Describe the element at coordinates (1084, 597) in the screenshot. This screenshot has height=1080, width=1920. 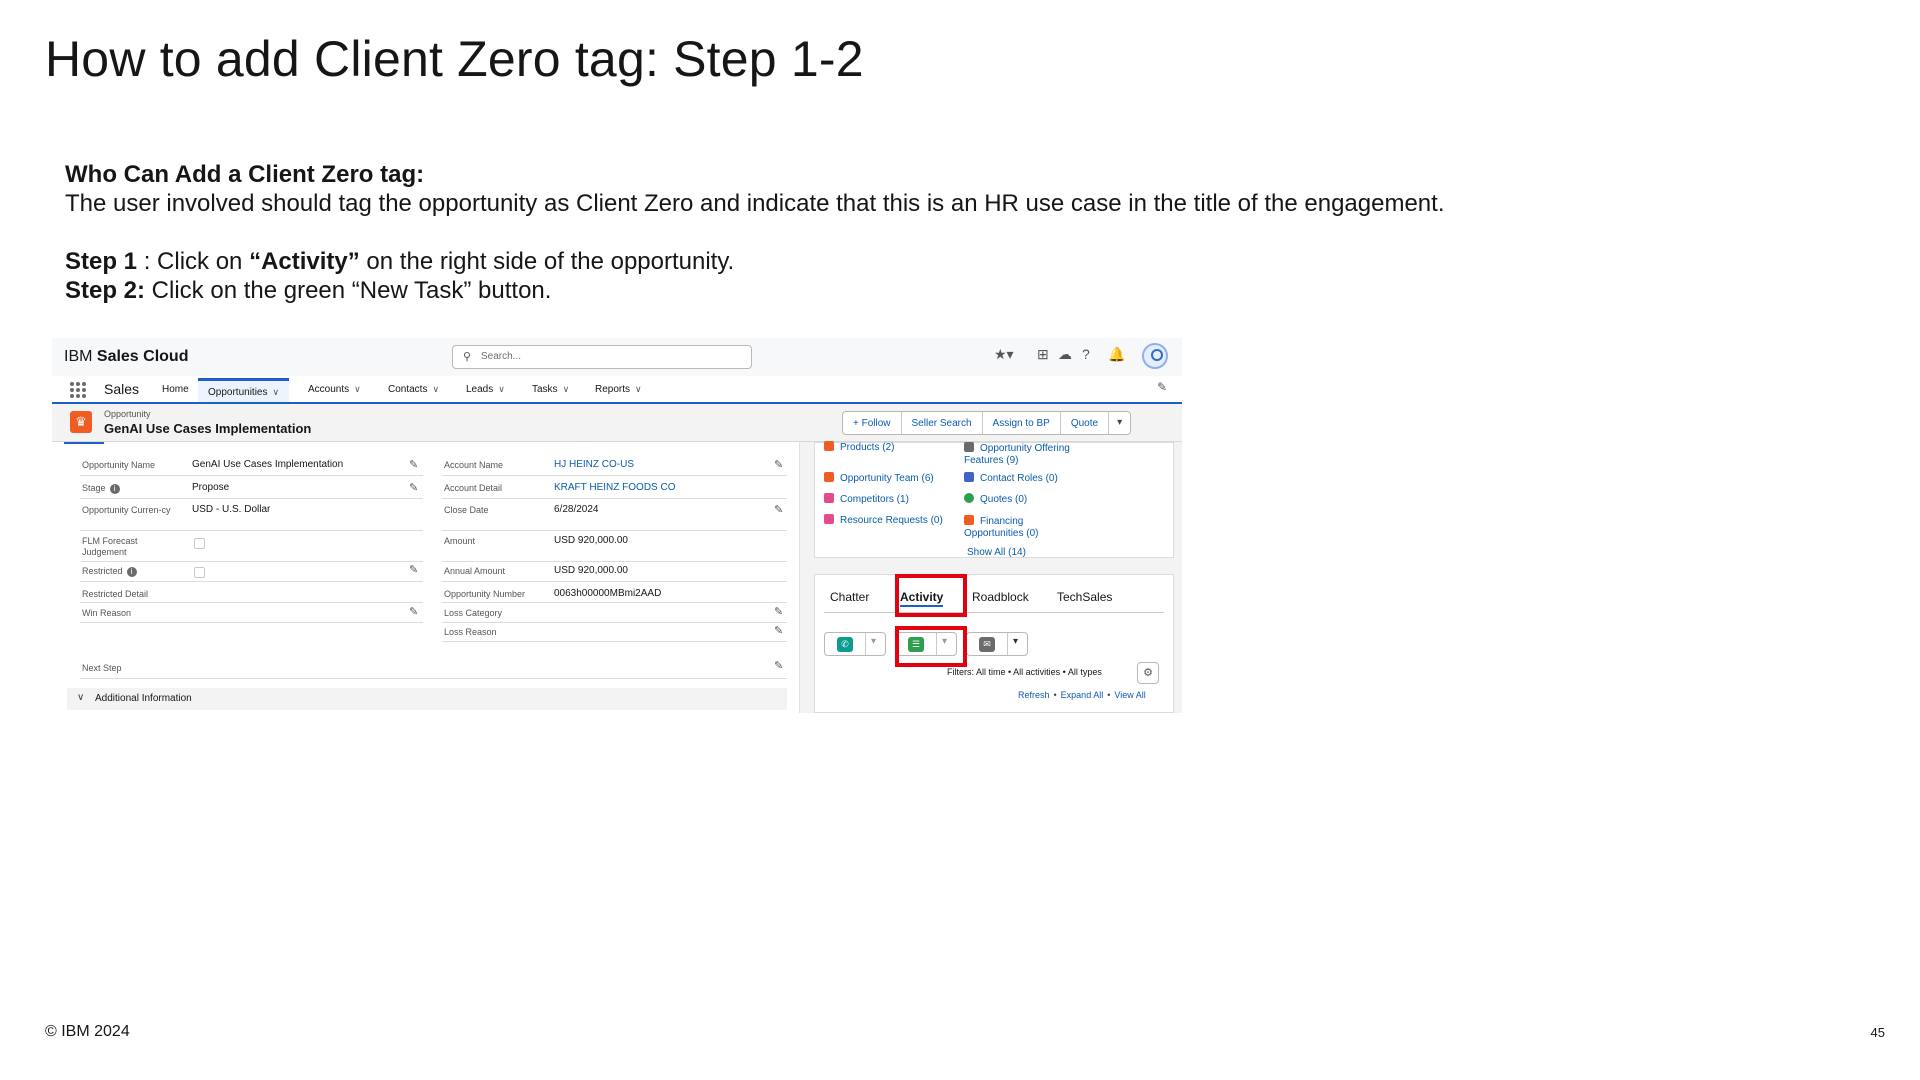
I see `tab-techsales: TechSales` at that location.